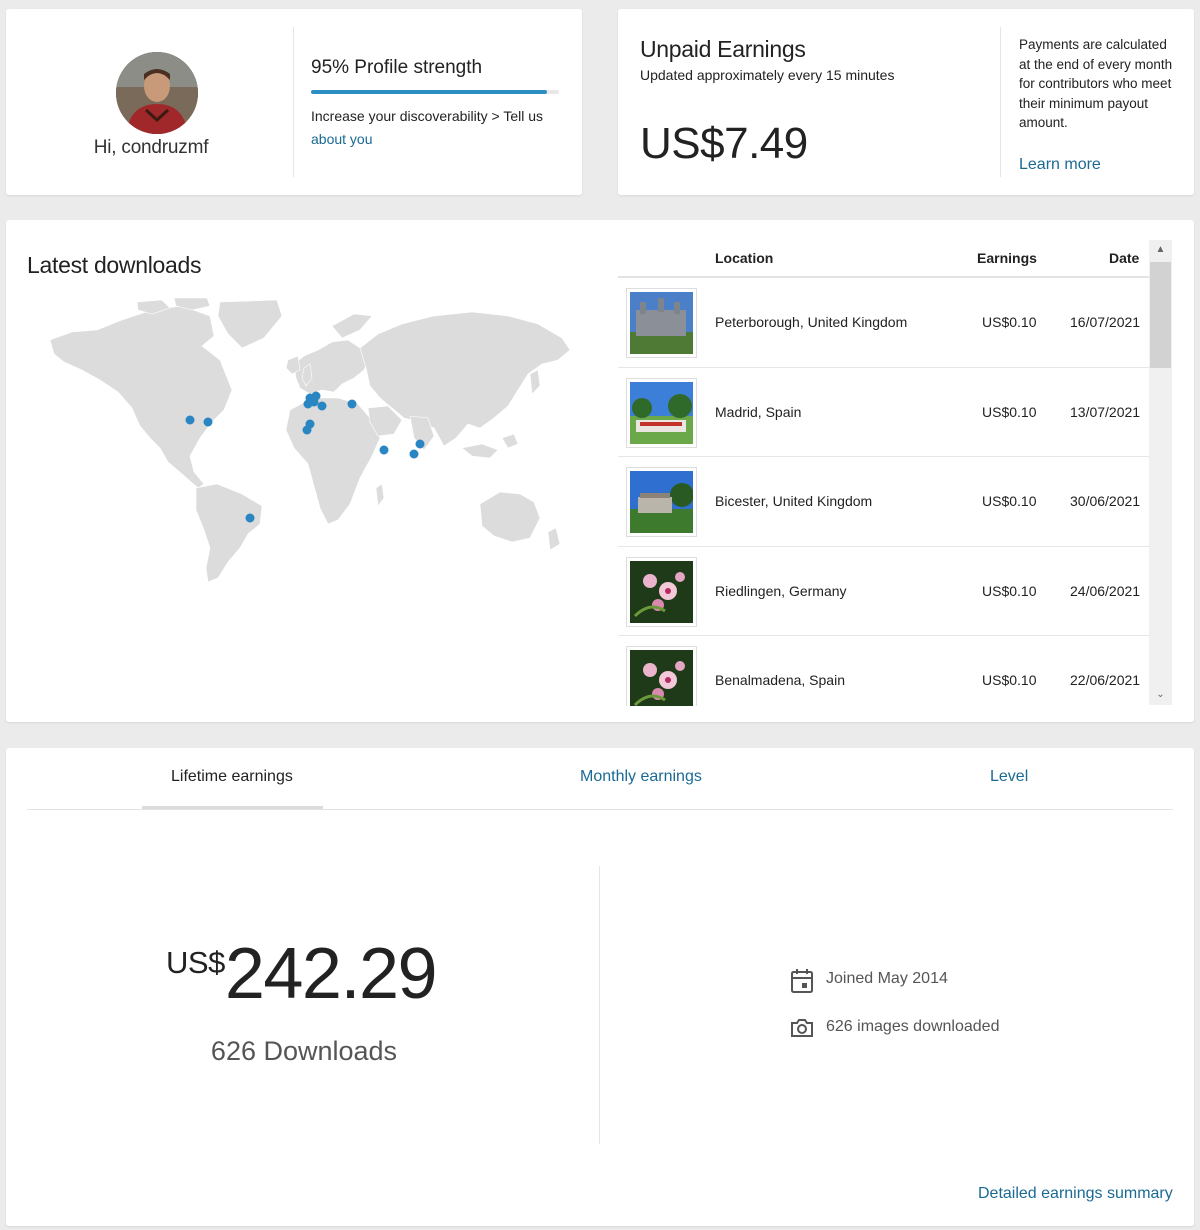 The width and height of the screenshot is (1200, 1230). What do you see at coordinates (780, 680) in the screenshot?
I see `row-location: Benalmadena, Spain` at bounding box center [780, 680].